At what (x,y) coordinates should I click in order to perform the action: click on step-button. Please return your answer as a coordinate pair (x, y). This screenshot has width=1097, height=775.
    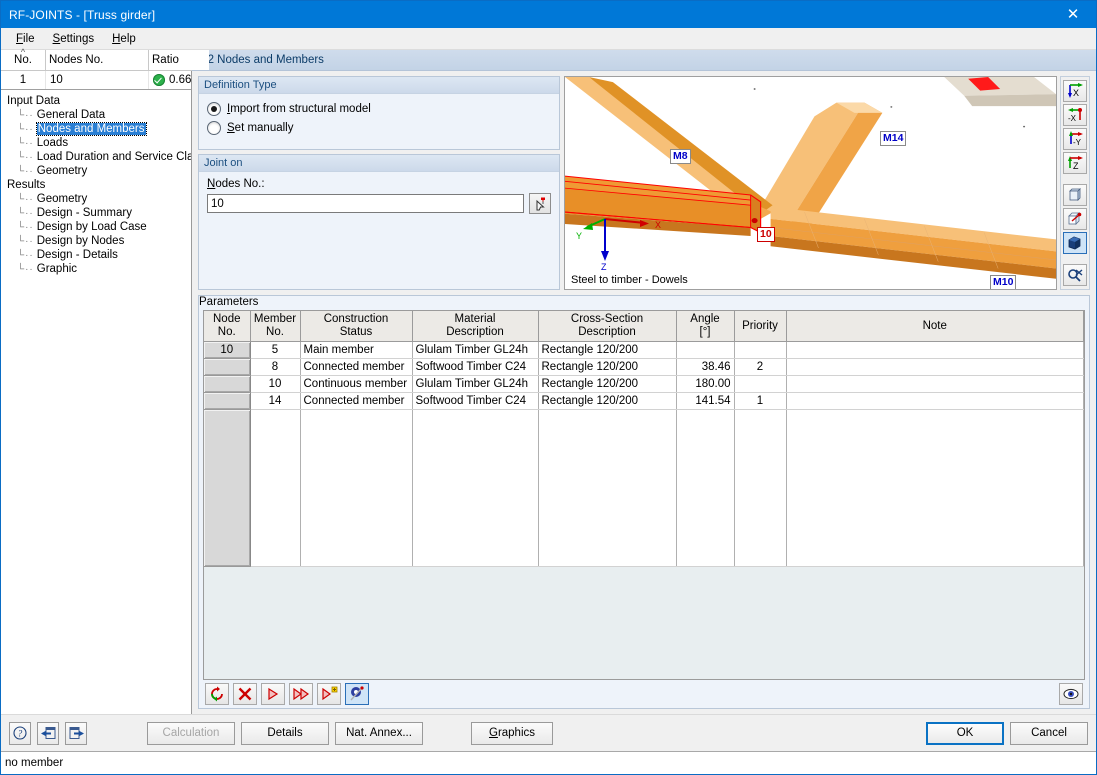
    Looking at the image, I should click on (273, 694).